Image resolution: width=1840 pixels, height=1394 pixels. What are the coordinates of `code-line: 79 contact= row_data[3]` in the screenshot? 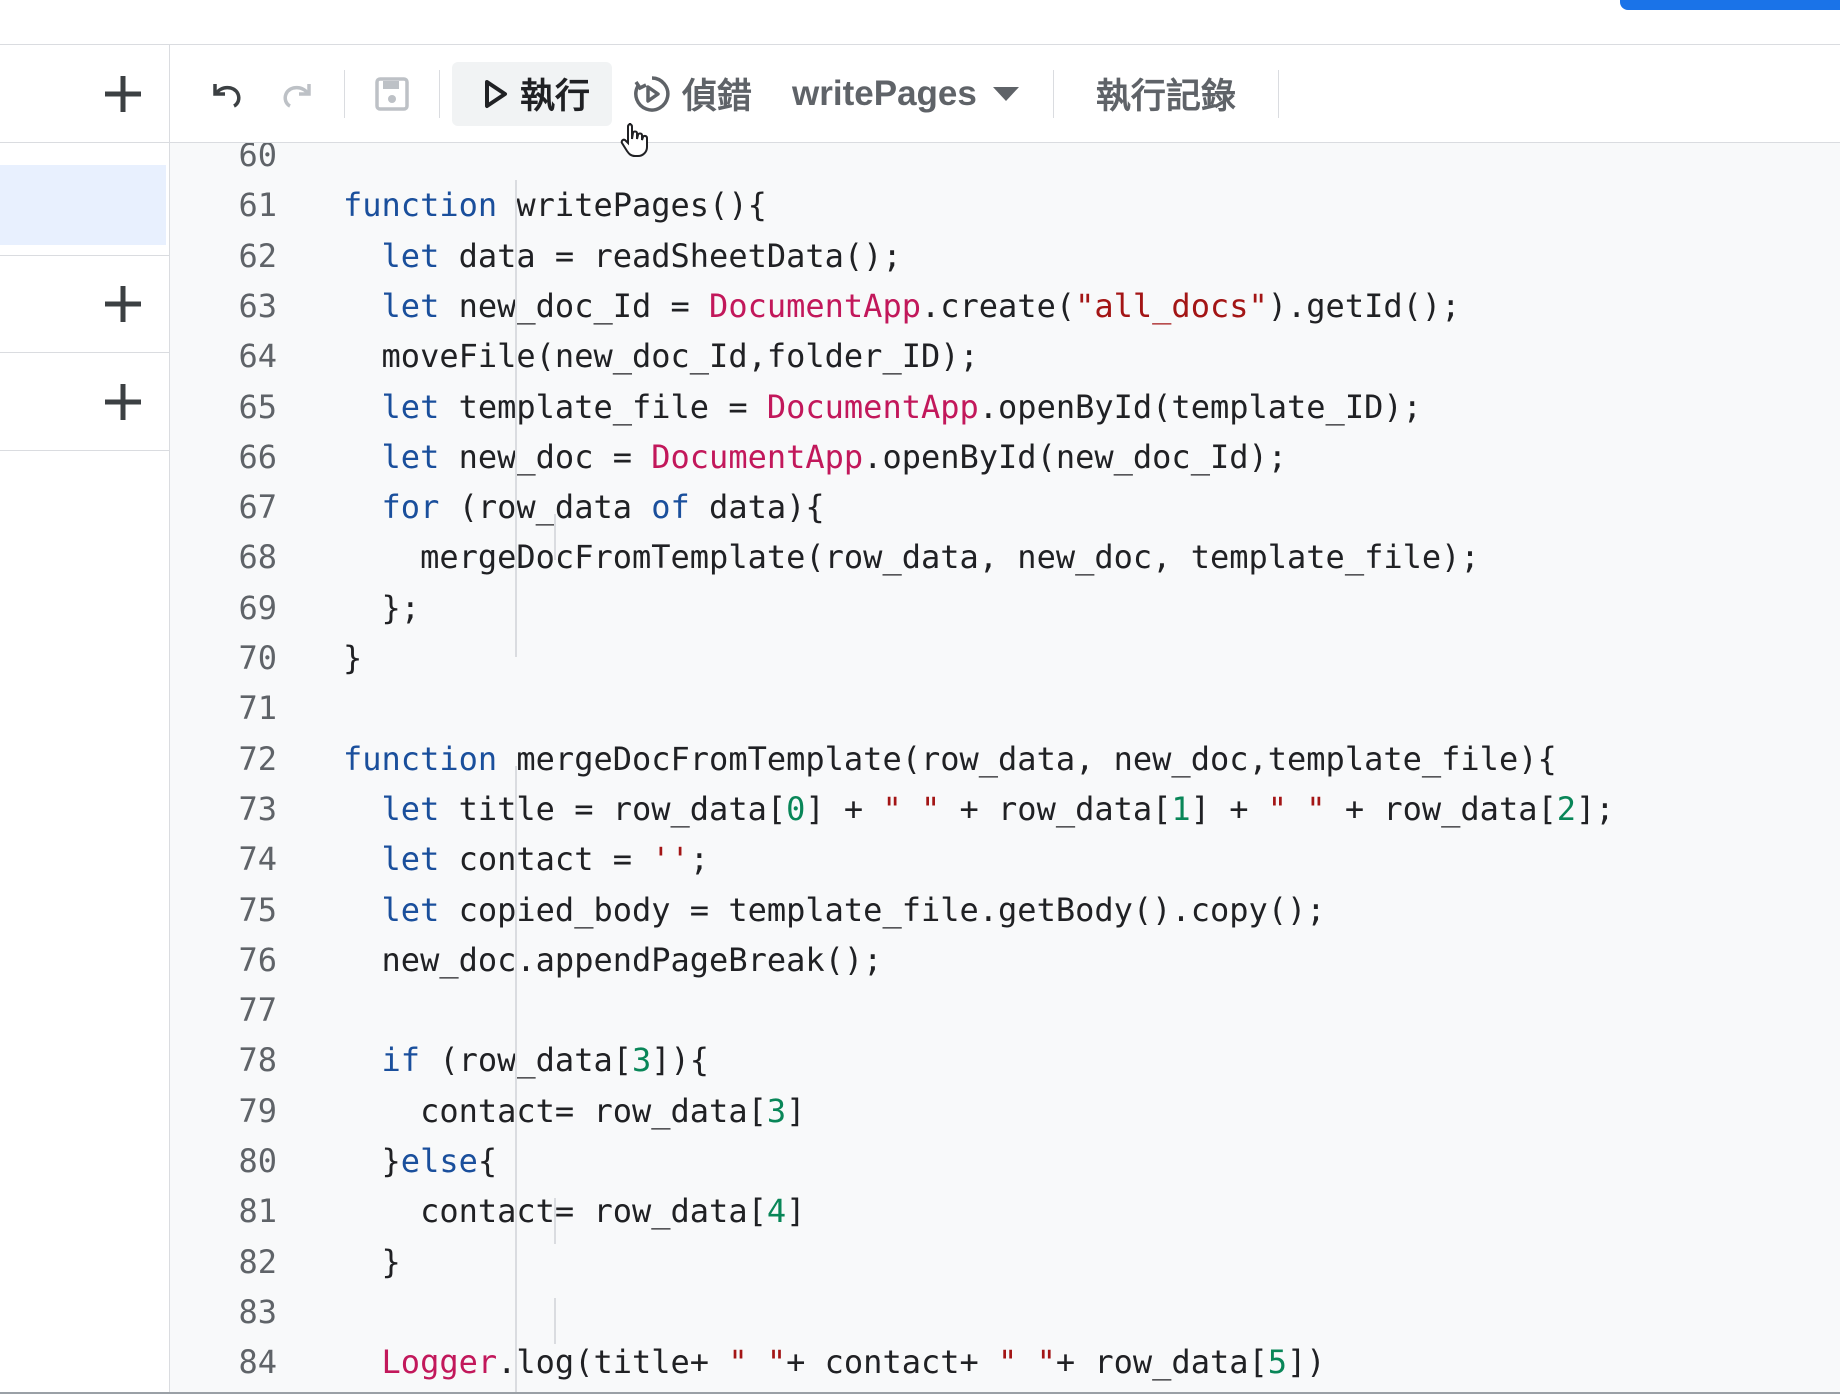 It's located at (1005, 1111).